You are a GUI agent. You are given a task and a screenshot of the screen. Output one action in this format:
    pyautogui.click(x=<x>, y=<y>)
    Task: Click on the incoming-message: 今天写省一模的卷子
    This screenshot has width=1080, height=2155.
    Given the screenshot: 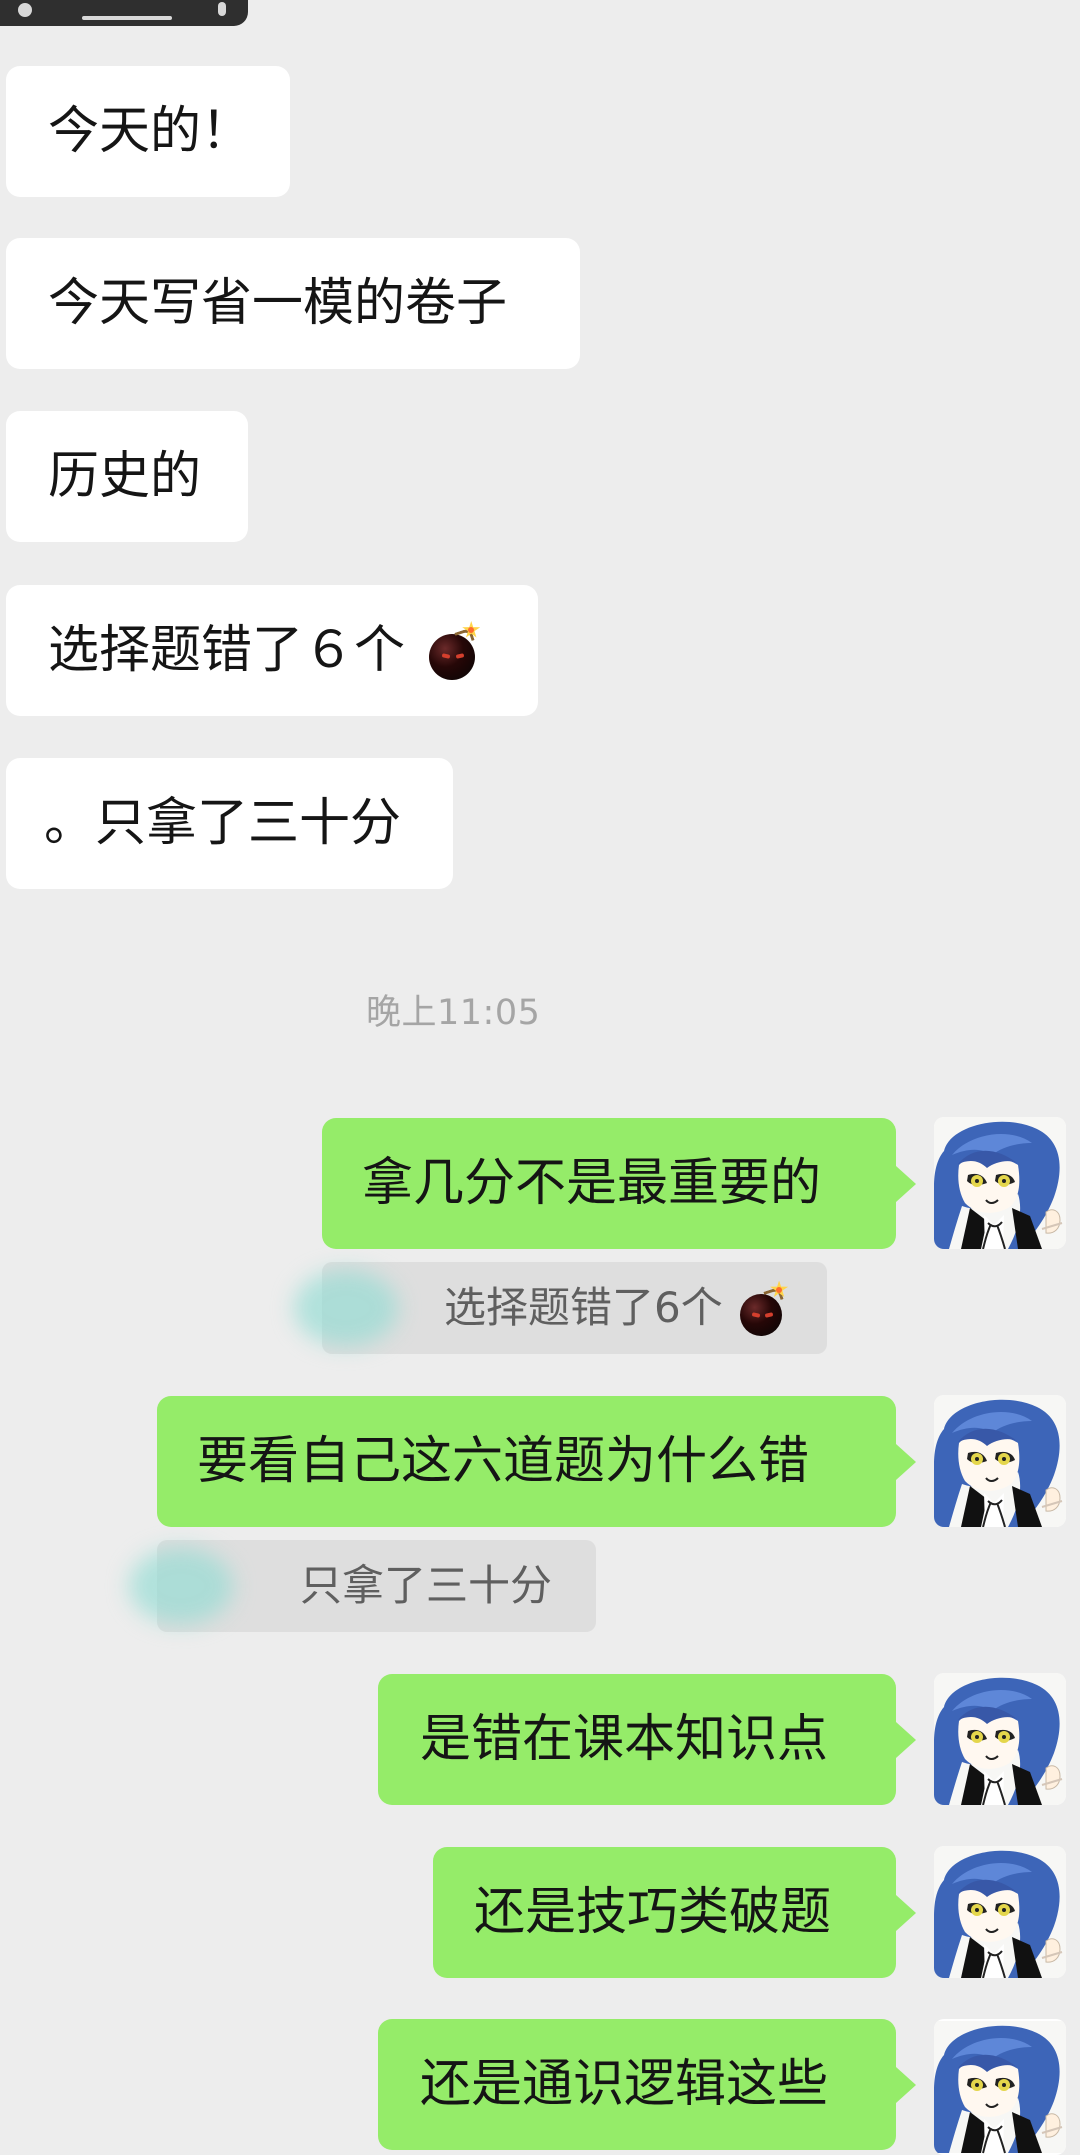 What is the action you would take?
    pyautogui.click(x=293, y=303)
    